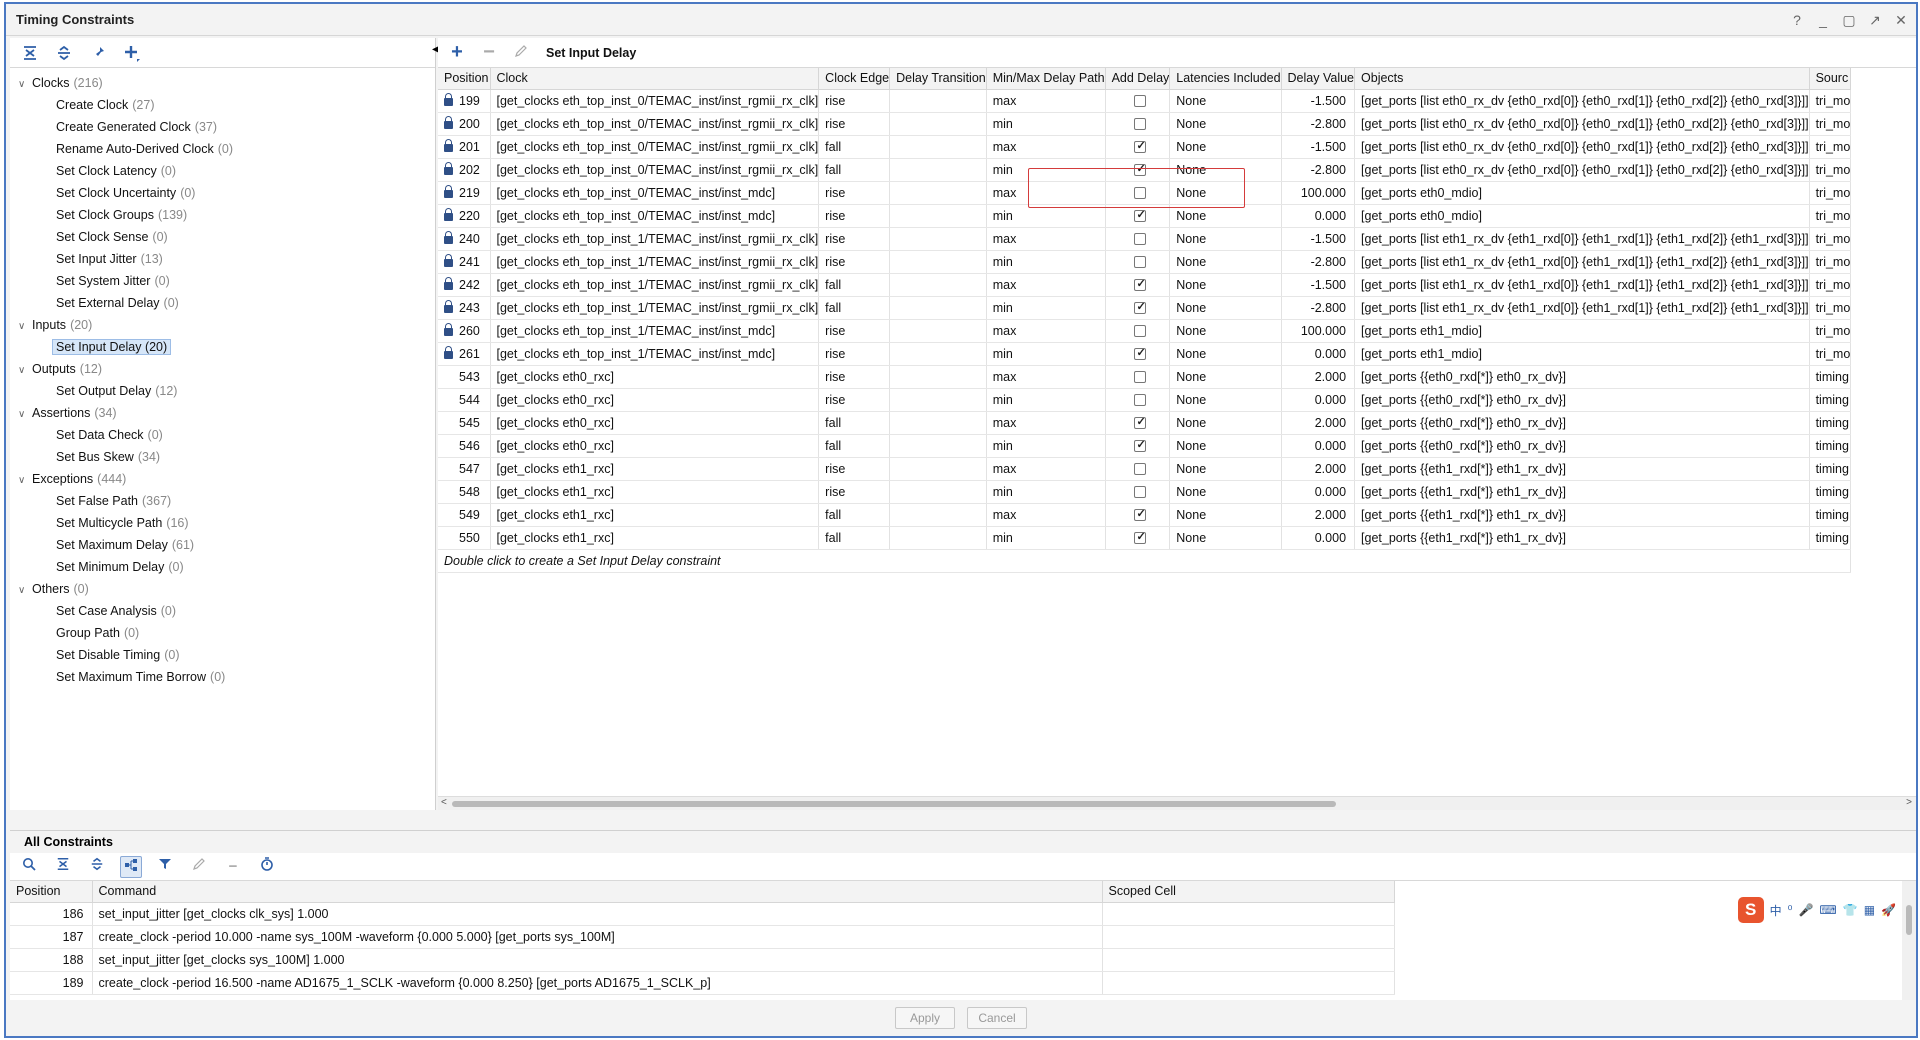  What do you see at coordinates (1869, 910) in the screenshot?
I see `apps-icon: ▦` at bounding box center [1869, 910].